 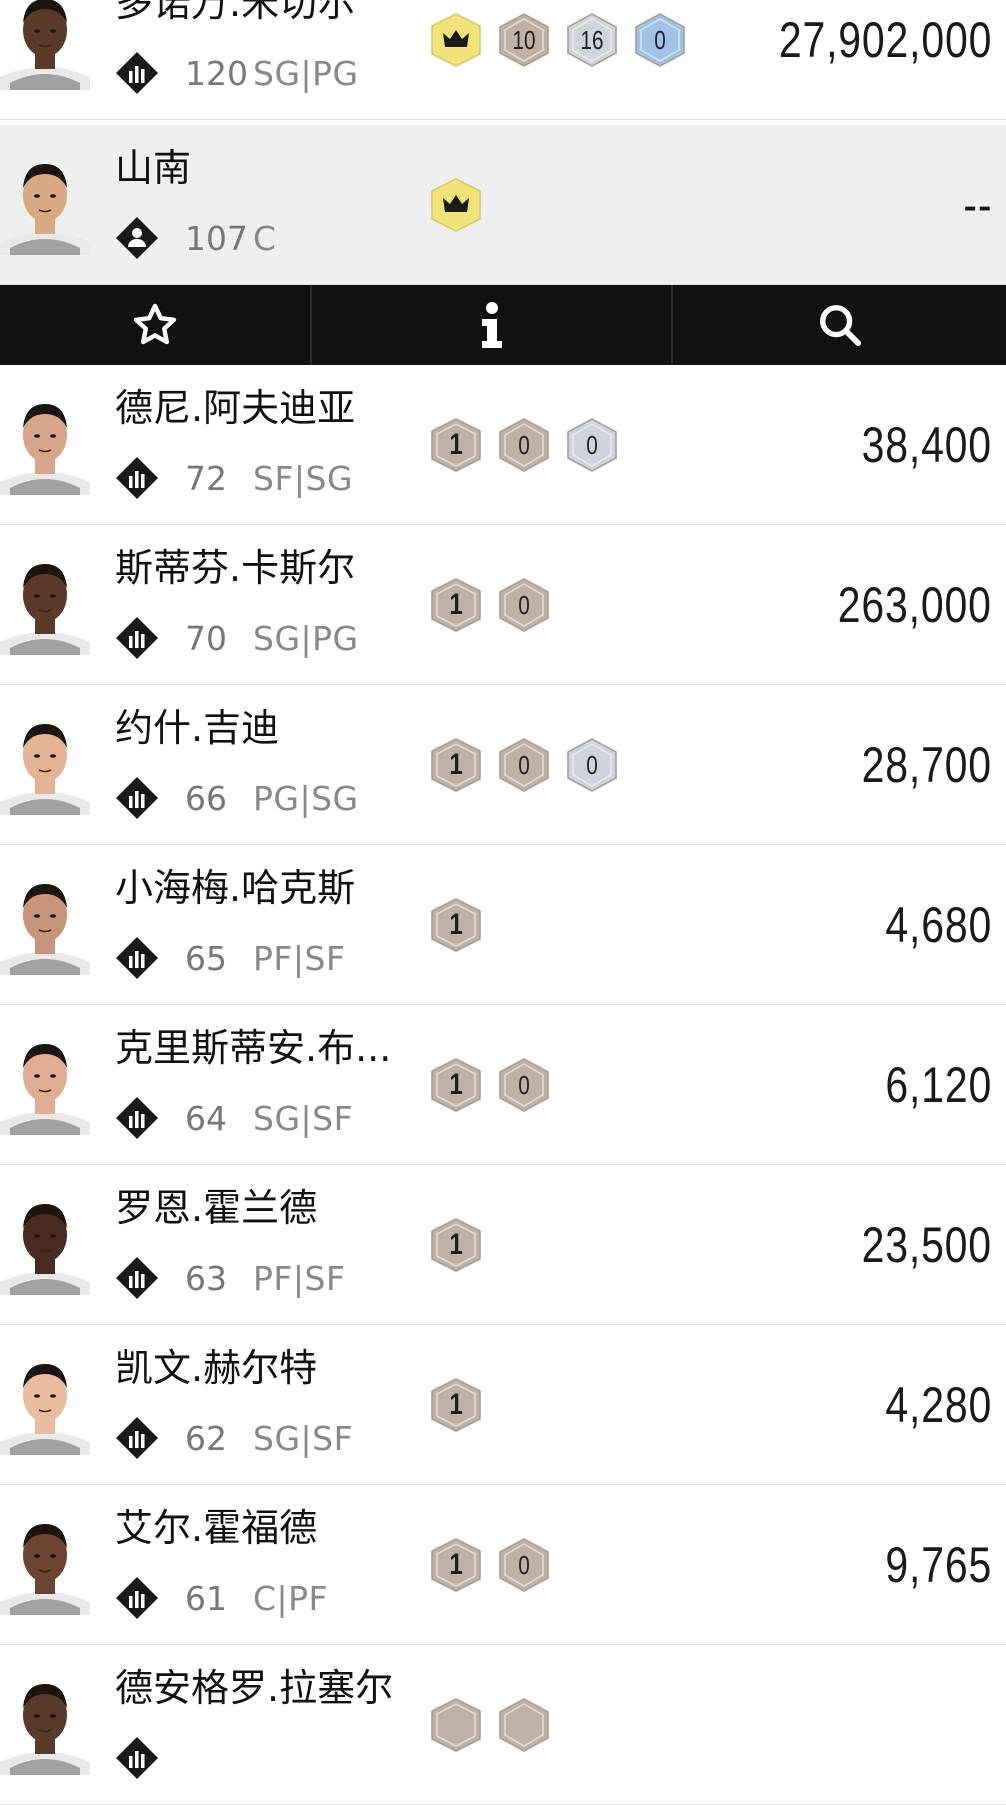 I want to click on player-overall: 63, so click(x=206, y=1278).